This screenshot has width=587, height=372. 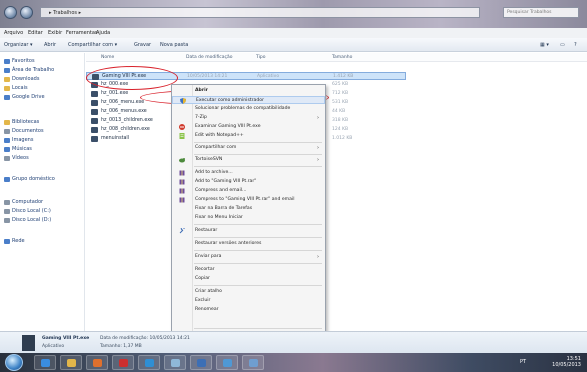 I want to click on menu-view: Exibir, so click(x=55, y=33).